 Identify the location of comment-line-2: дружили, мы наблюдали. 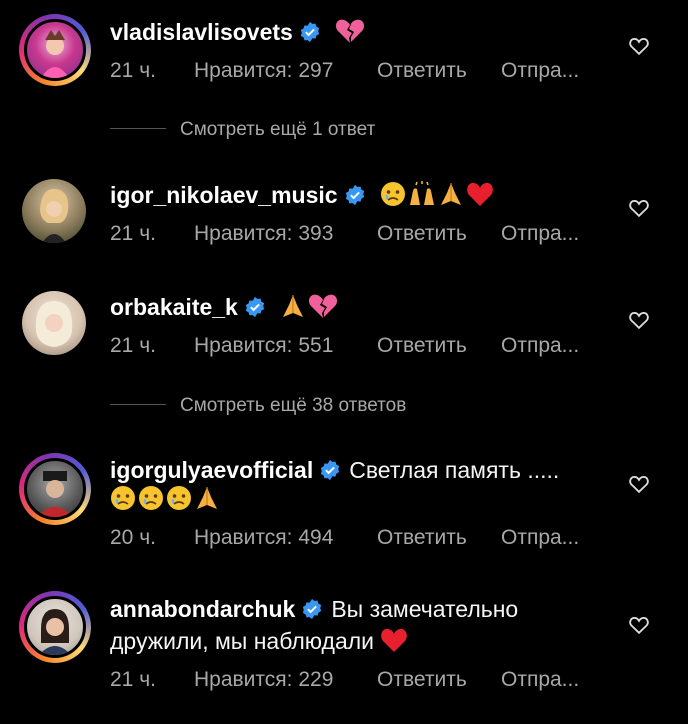
(259, 641).